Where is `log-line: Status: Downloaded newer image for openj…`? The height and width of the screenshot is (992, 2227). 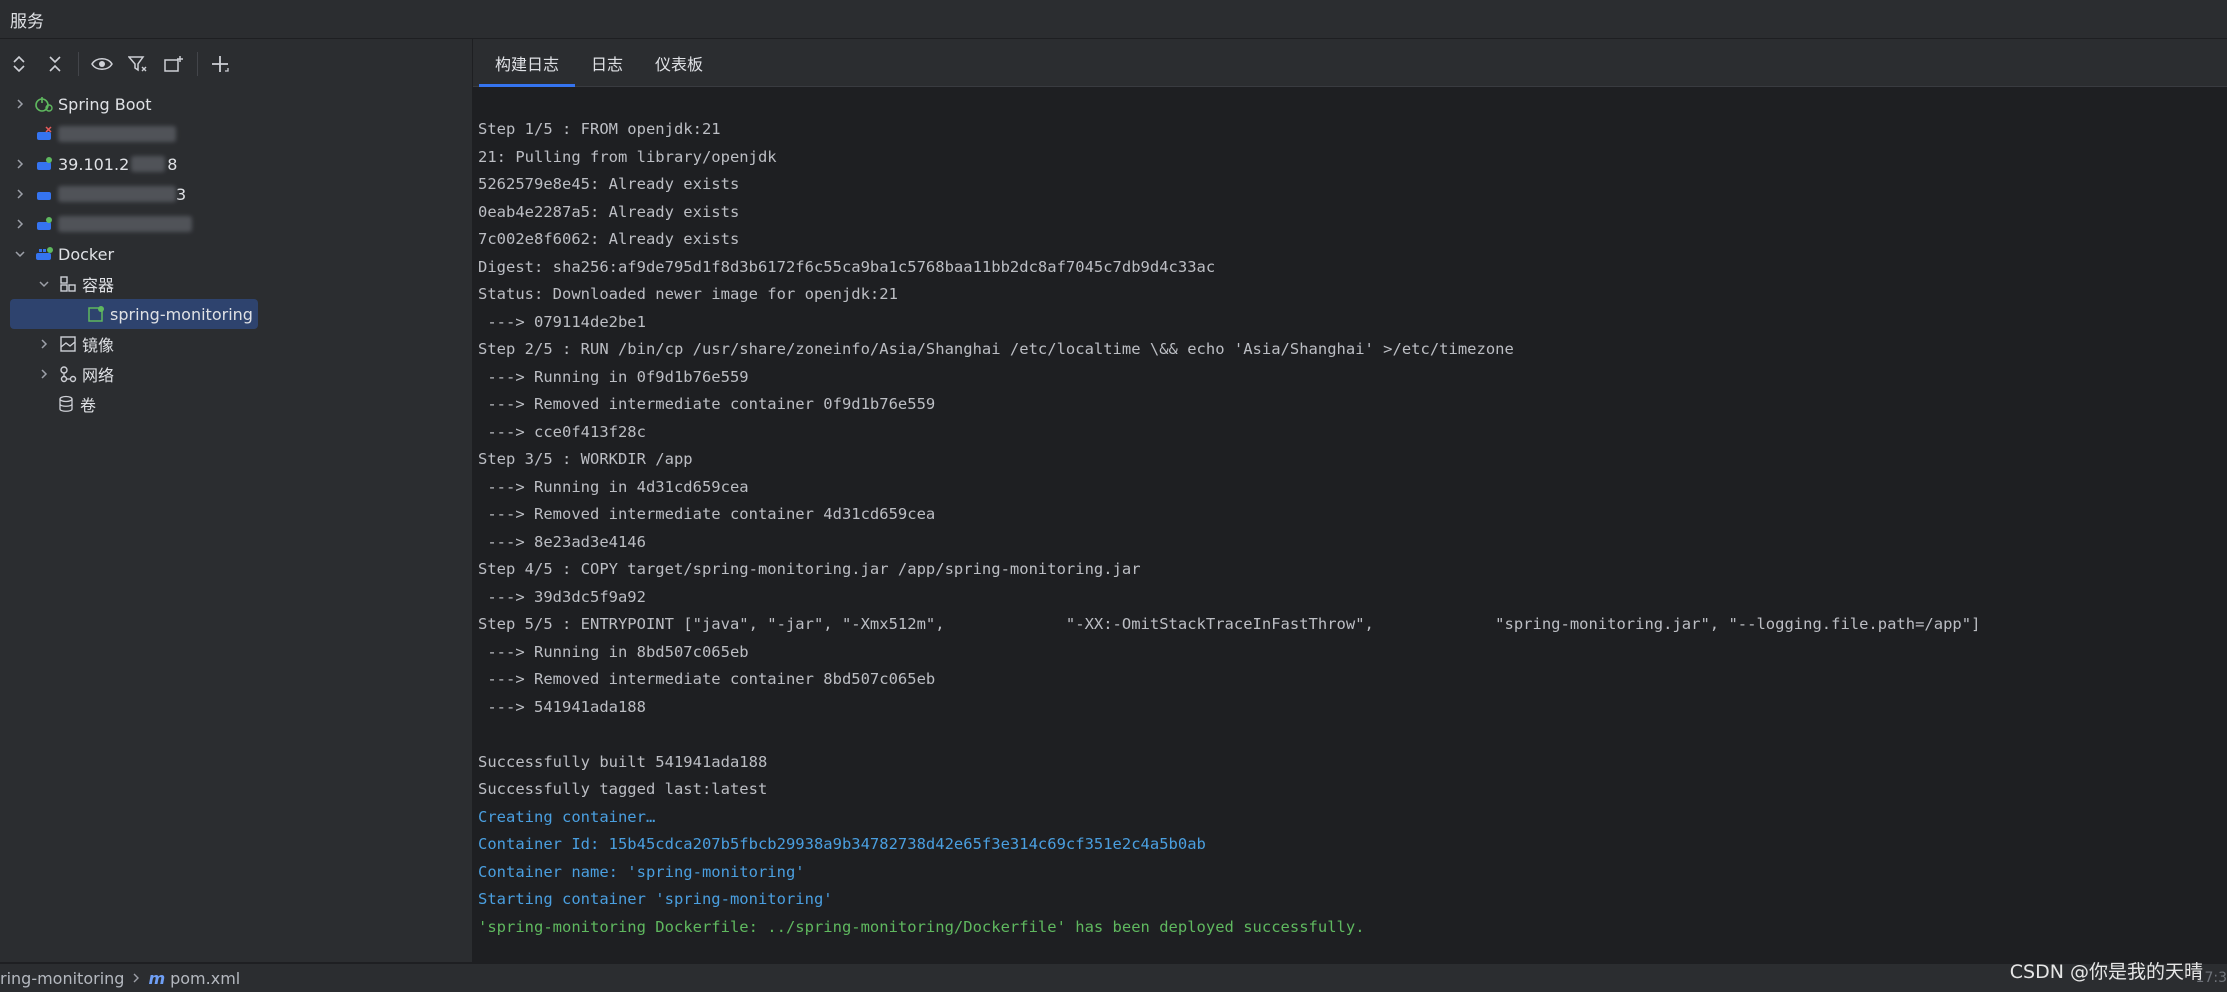 log-line: Status: Downloaded newer image for openj… is located at coordinates (688, 294).